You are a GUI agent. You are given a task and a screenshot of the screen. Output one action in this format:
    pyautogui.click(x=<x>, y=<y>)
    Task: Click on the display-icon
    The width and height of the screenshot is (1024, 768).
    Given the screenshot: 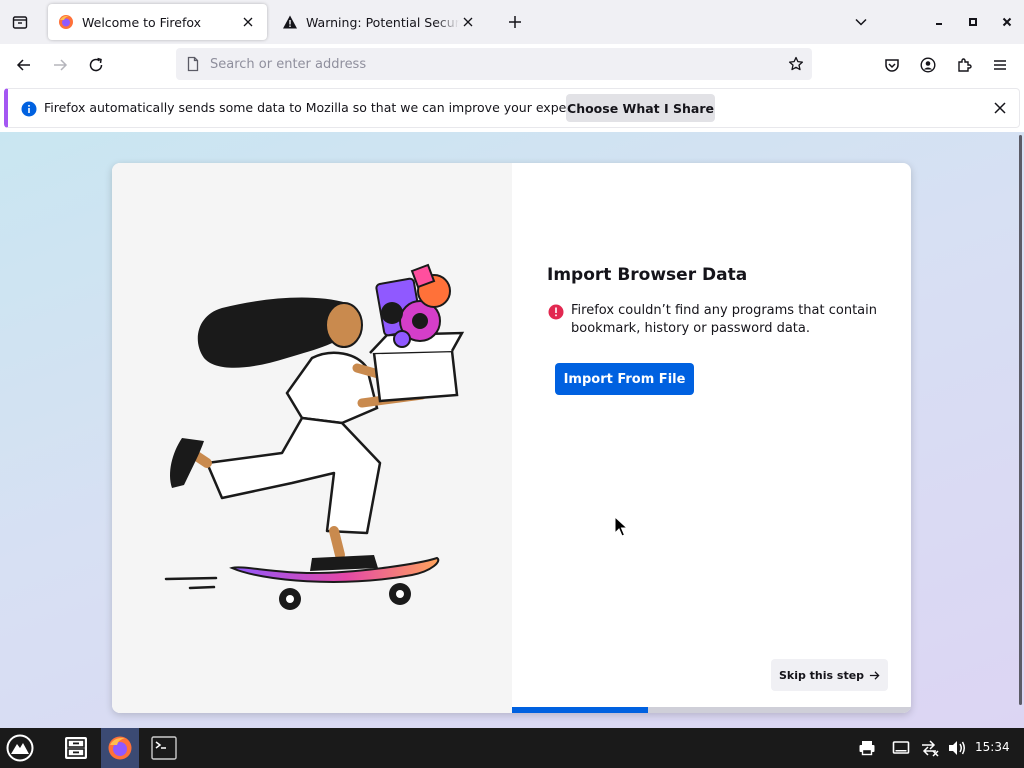 What is the action you would take?
    pyautogui.click(x=901, y=748)
    